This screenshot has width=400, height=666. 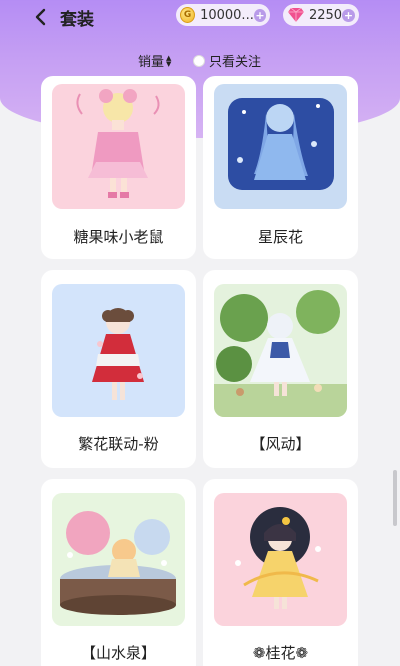 I want to click on outfit-name: 繁花联动-粉, so click(x=118, y=444).